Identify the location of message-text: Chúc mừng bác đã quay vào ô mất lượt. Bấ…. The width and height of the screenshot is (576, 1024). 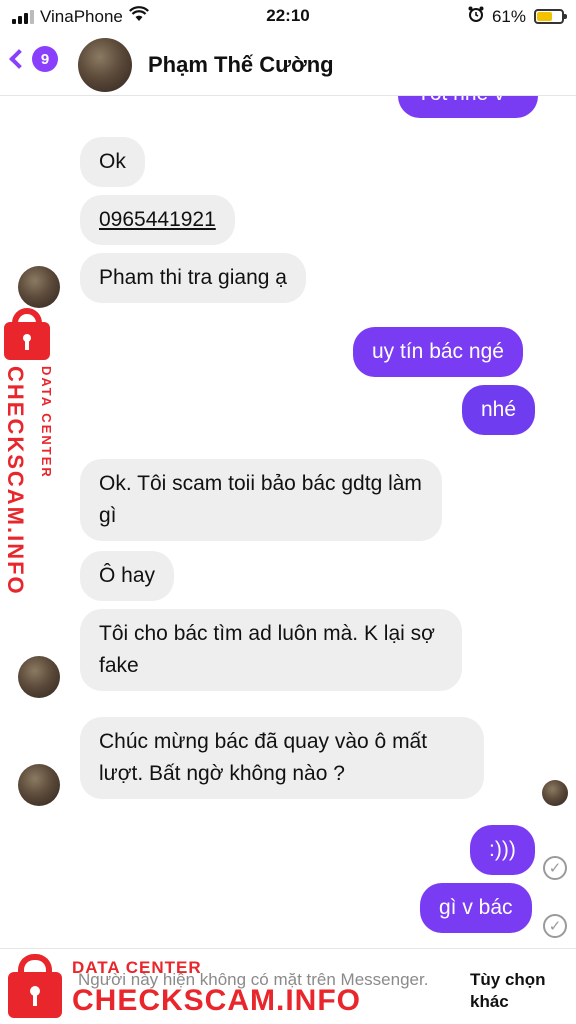
(263, 757).